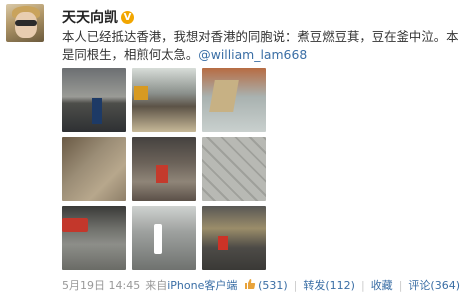 The height and width of the screenshot is (298, 467). I want to click on avatar, so click(25, 23).